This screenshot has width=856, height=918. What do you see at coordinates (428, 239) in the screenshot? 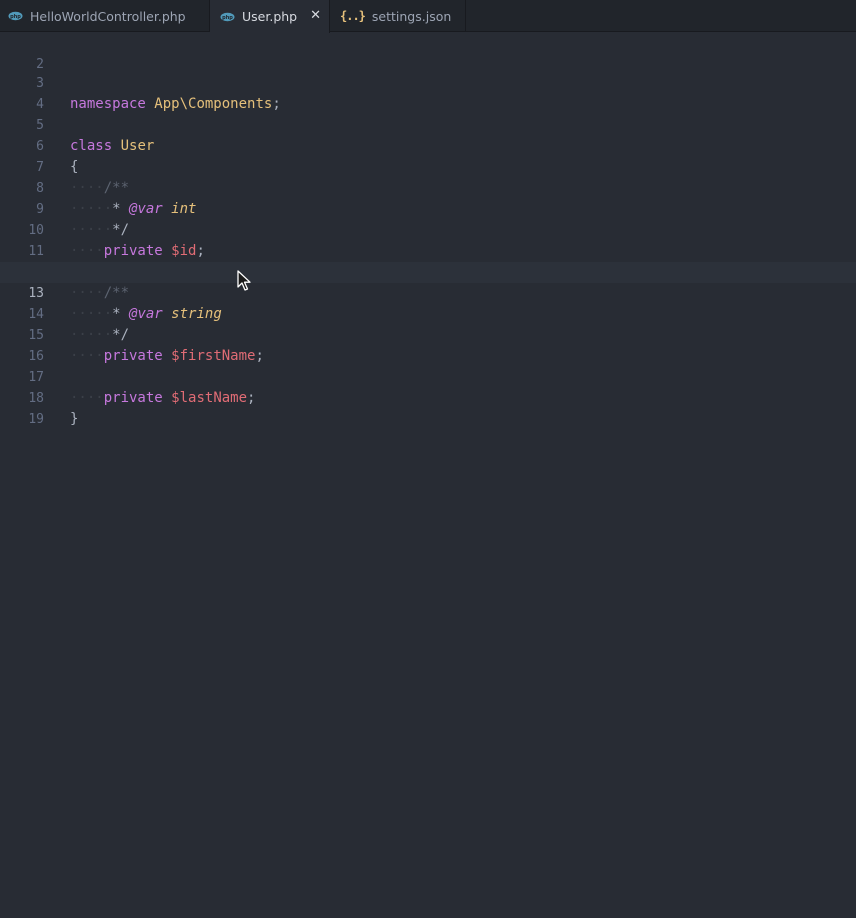
I see `code-line: 11` at bounding box center [428, 239].